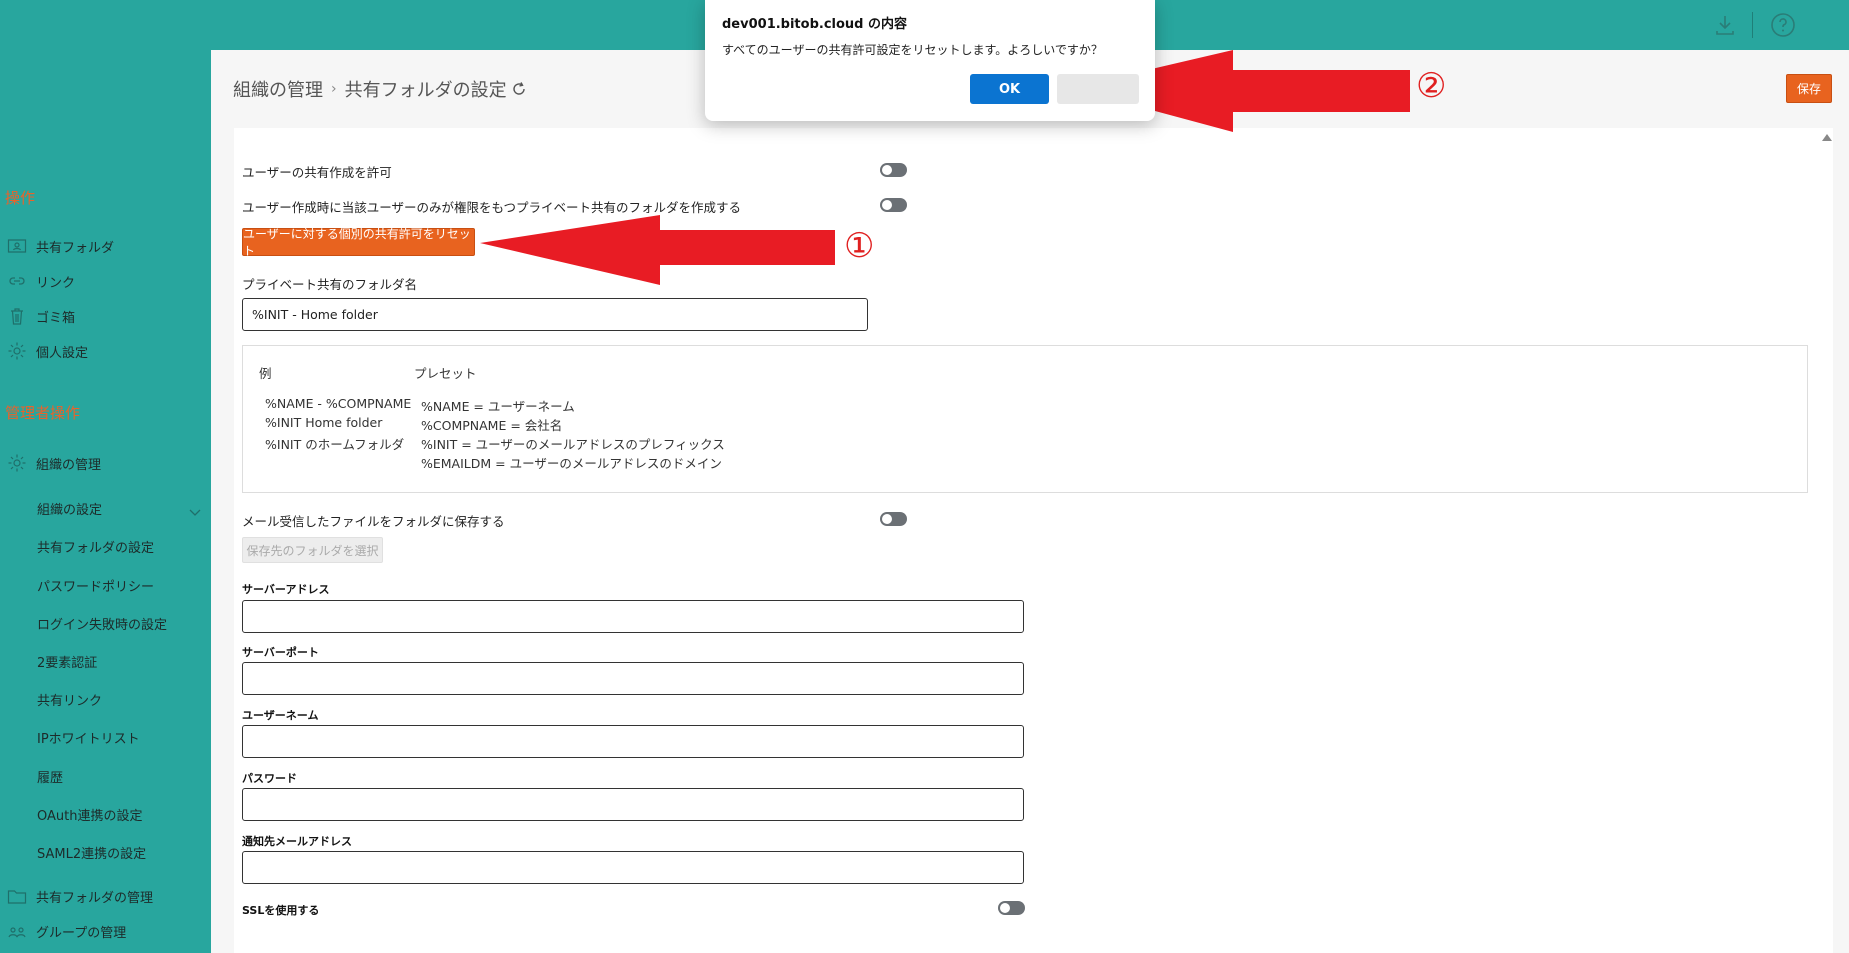 This screenshot has width=1849, height=953. Describe the element at coordinates (81, 933) in the screenshot. I see `sidebar-item-label: グループの管理` at that location.